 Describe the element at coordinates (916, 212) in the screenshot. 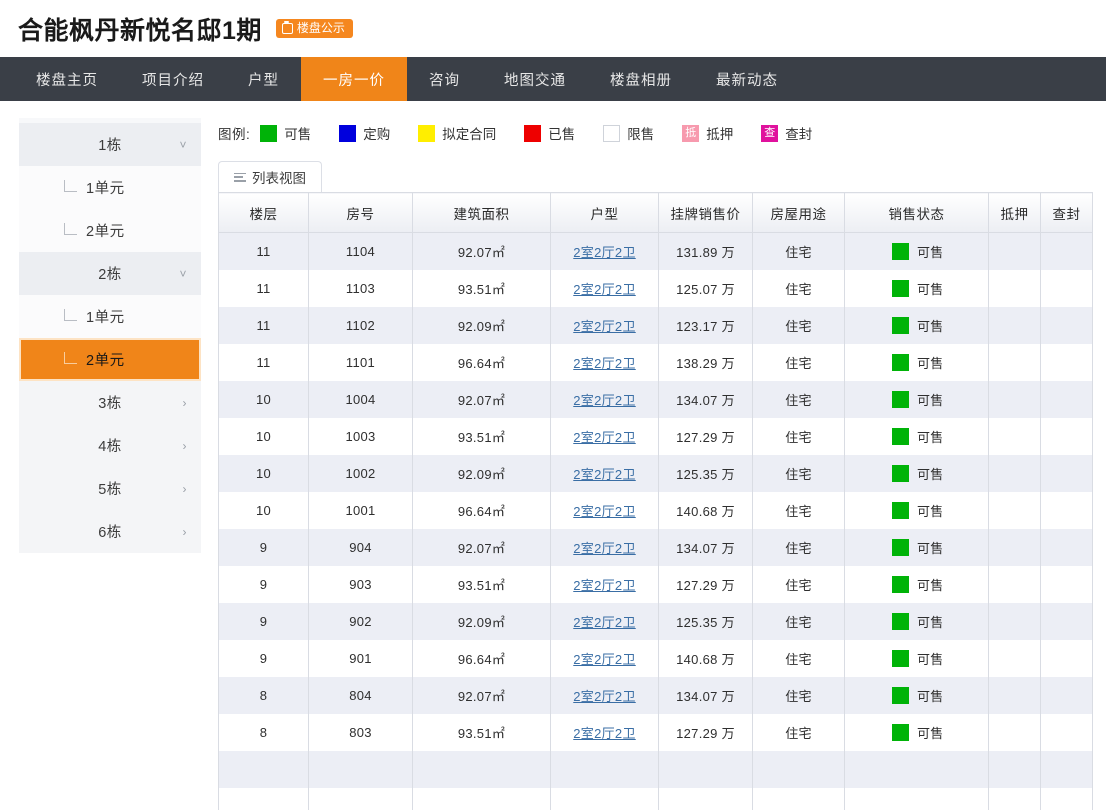

I see `column-header-销售状态: 销售状态` at that location.